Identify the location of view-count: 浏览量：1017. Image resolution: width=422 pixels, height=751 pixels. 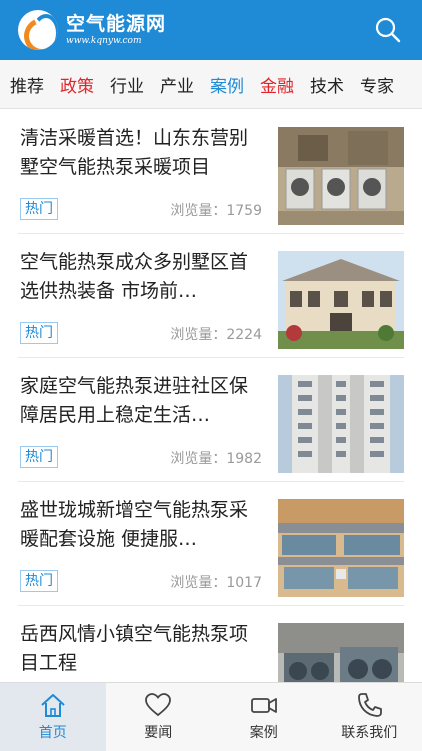
(216, 582).